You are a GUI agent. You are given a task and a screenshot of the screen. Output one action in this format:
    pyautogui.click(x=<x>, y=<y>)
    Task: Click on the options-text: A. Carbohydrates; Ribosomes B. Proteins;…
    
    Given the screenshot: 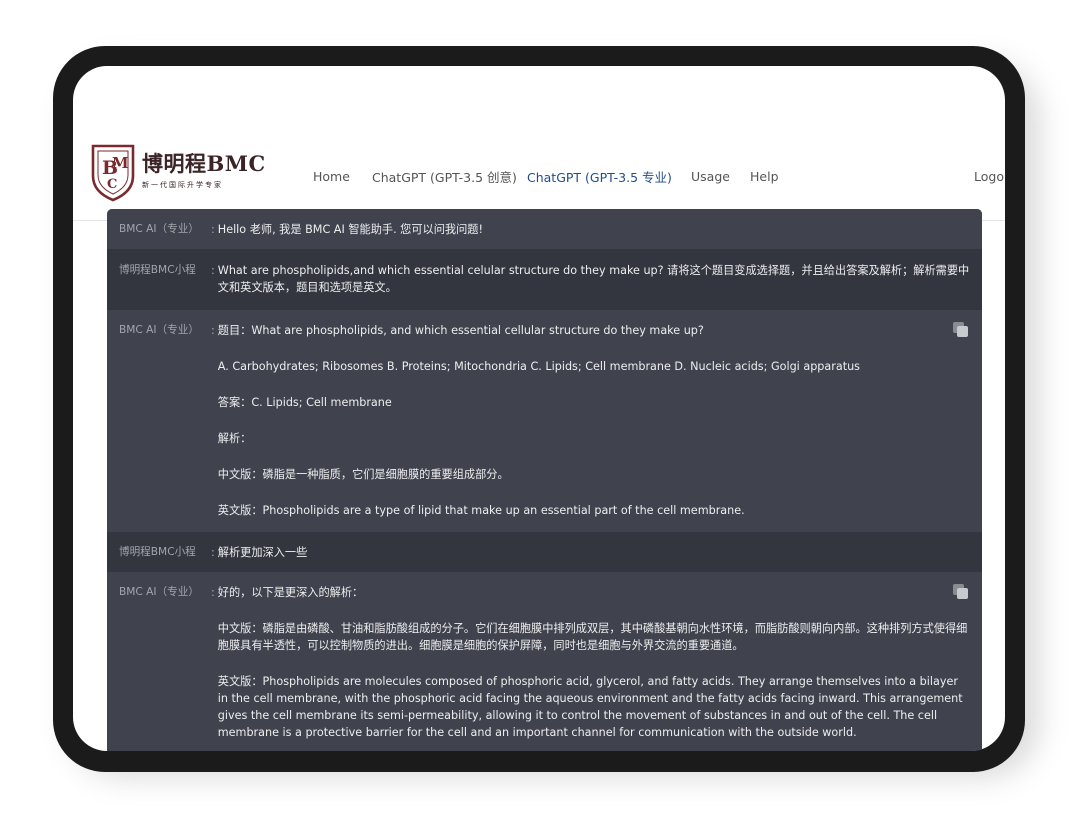 What is the action you would take?
    pyautogui.click(x=539, y=366)
    